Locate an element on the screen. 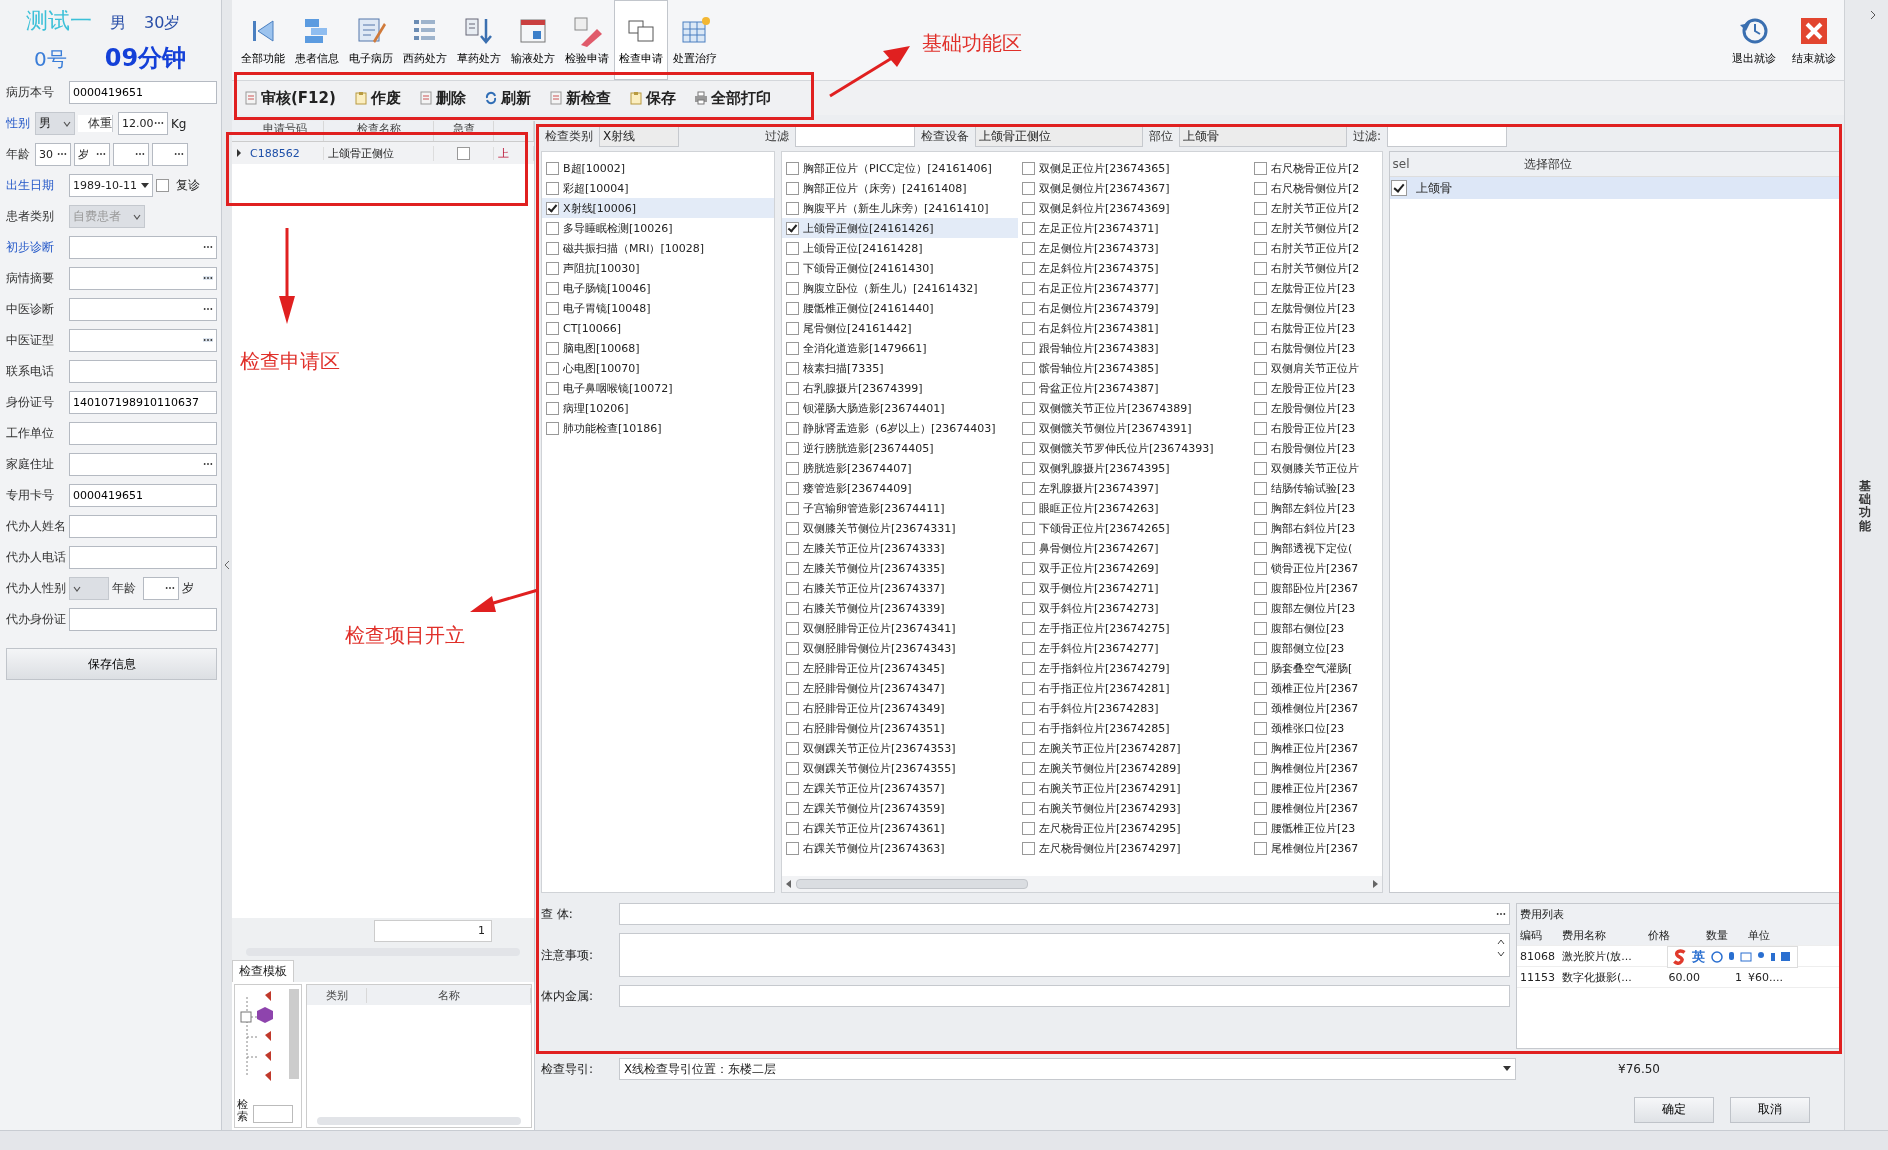 The image size is (1888, 1150). exam-item-option: 胸部正位片（PICC定位）[24161406] is located at coordinates (900, 168).